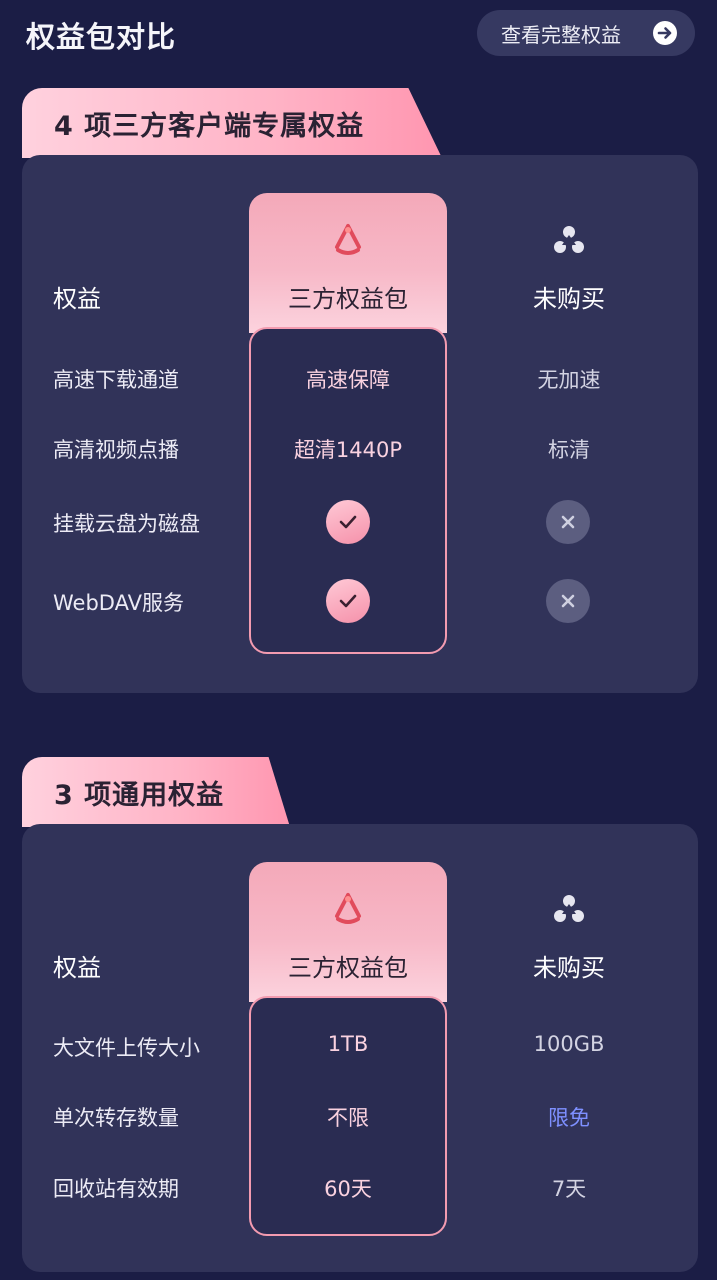  Describe the element at coordinates (116, 1189) in the screenshot. I see `row-label: 回收站有效期` at that location.